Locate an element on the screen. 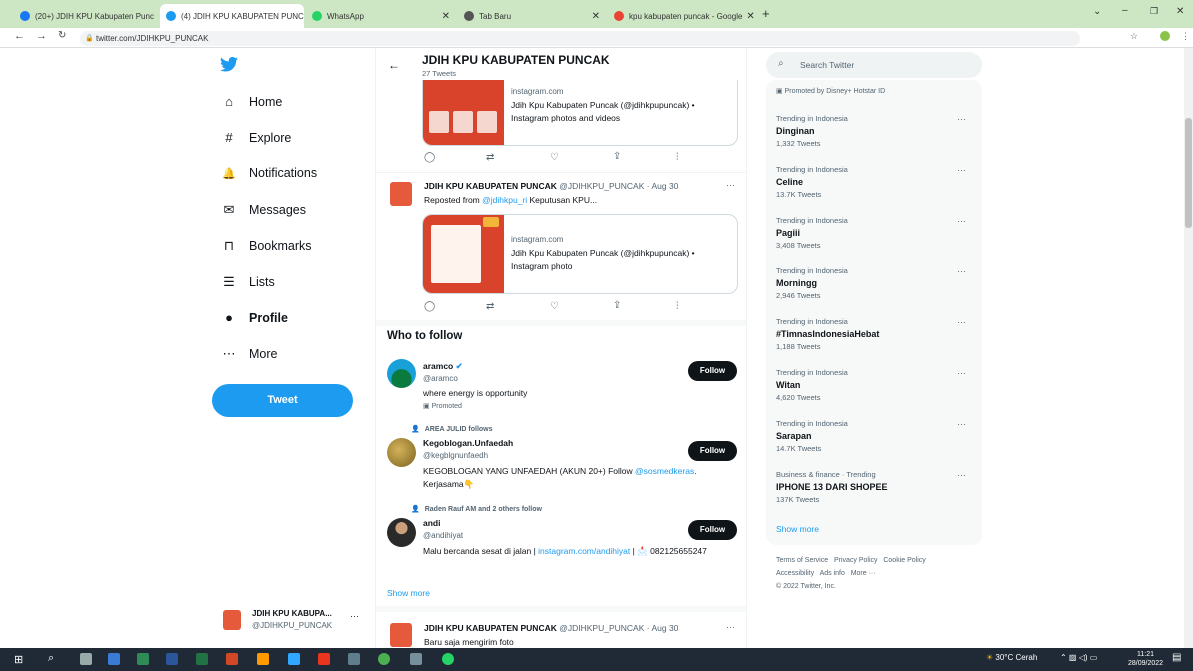  user-handle: @aramco is located at coordinates (440, 378).